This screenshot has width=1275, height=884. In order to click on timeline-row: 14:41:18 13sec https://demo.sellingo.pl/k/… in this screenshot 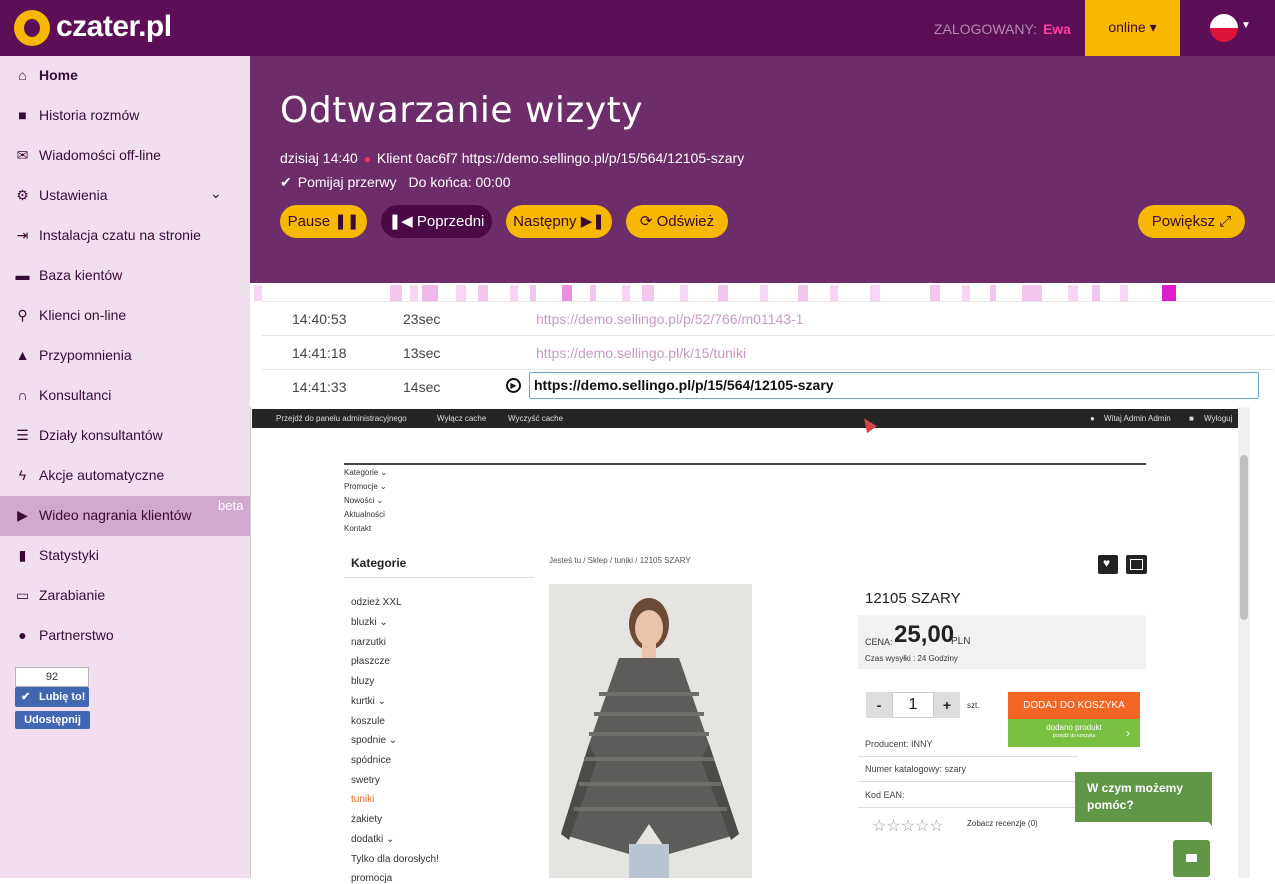, I will do `click(768, 352)`.